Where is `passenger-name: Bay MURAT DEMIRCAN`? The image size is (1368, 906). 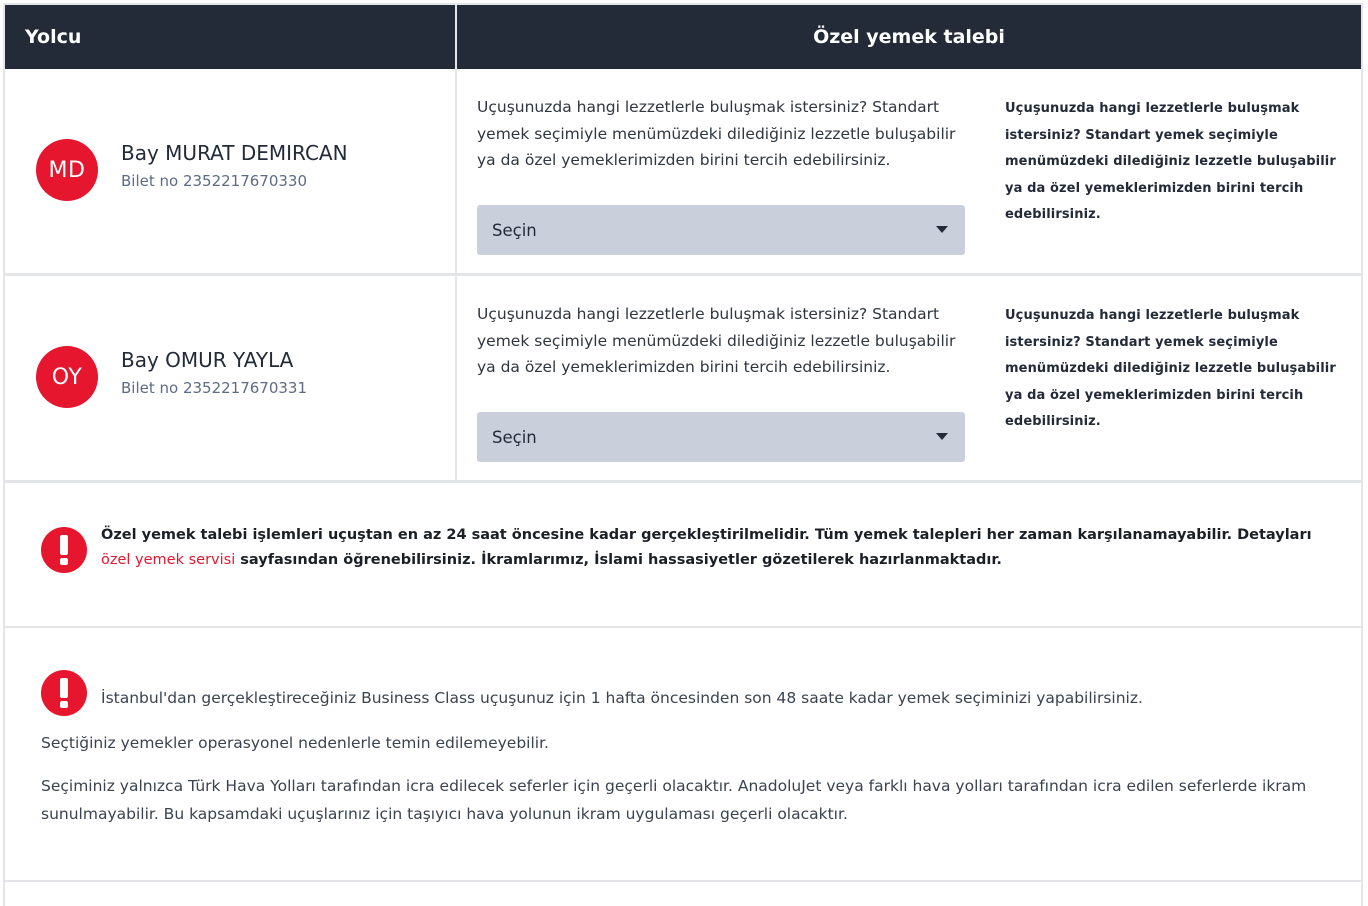 passenger-name: Bay MURAT DEMIRCAN is located at coordinates (234, 153).